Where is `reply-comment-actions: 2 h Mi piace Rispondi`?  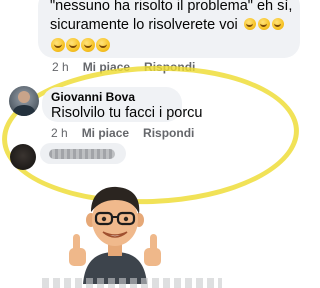
reply-comment-actions: 2 h Mi piace Rispondi is located at coordinates (122, 133).